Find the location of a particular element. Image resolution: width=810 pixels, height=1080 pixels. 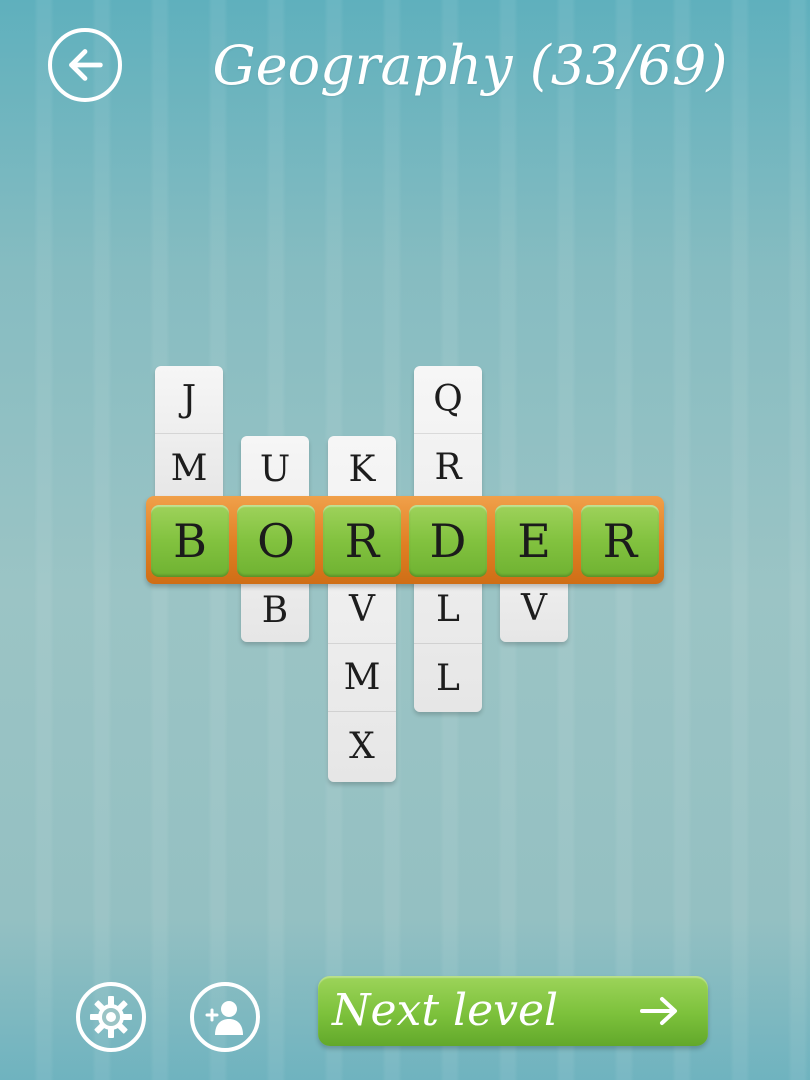

back-button is located at coordinates (85, 65).